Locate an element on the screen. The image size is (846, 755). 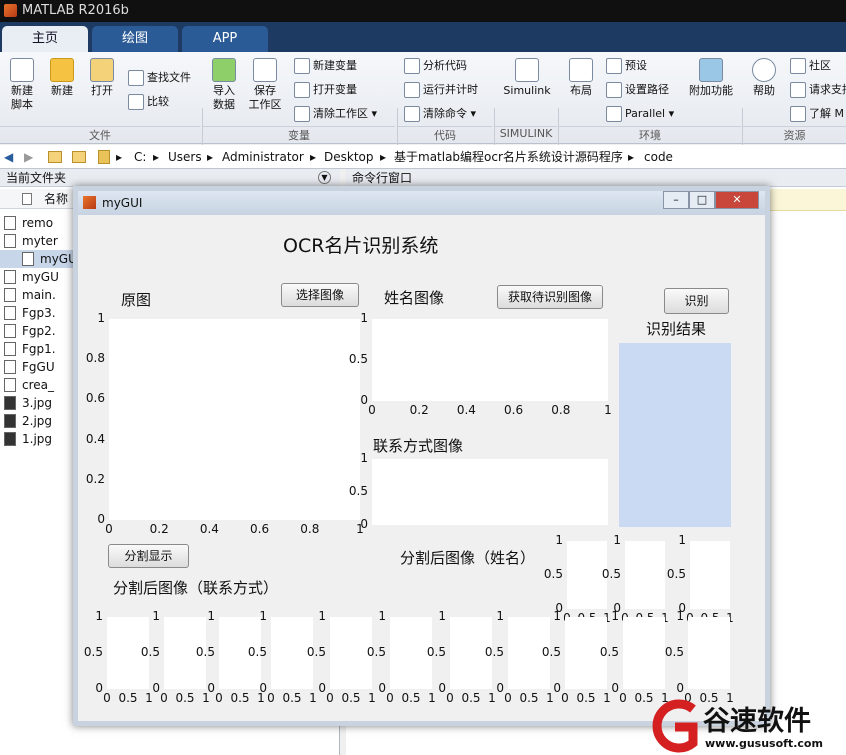
open-button: 打开 is located at coordinates (102, 78).